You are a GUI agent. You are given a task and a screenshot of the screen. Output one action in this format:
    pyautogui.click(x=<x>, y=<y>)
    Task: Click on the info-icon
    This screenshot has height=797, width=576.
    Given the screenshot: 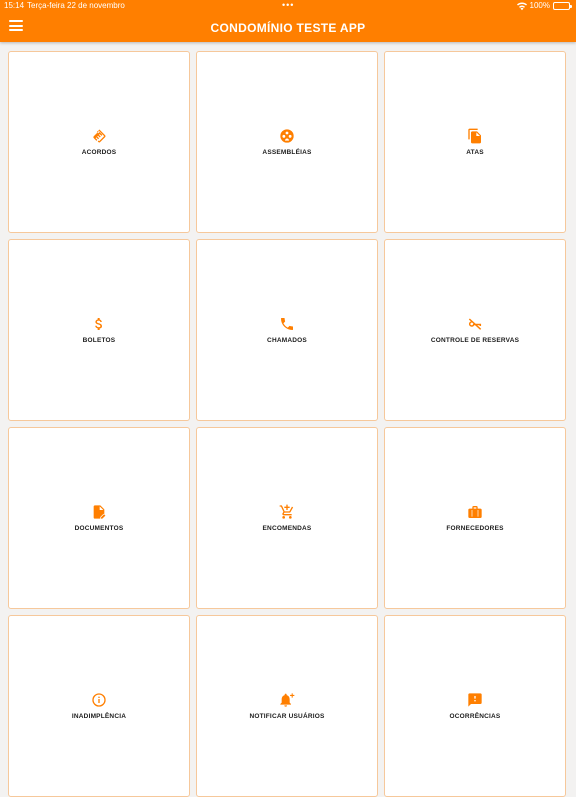 What is the action you would take?
    pyautogui.click(x=99, y=700)
    